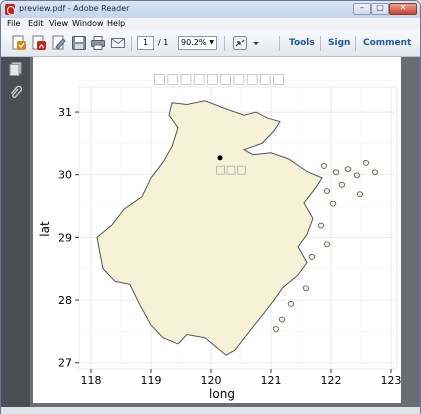 The width and height of the screenshot is (421, 414). Describe the element at coordinates (163, 42) in the screenshot. I see `page-total: / 1` at that location.